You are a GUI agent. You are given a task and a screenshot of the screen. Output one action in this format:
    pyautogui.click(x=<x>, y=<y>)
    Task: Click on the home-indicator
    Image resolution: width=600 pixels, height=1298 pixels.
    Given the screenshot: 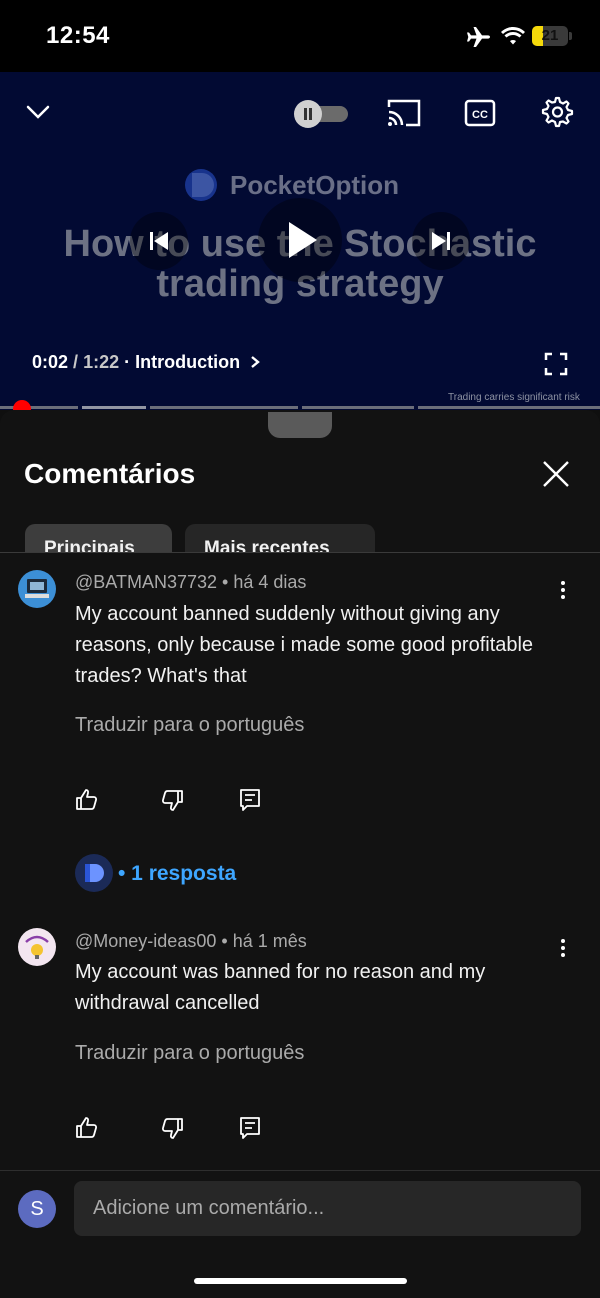 What is the action you would take?
    pyautogui.click(x=300, y=1281)
    